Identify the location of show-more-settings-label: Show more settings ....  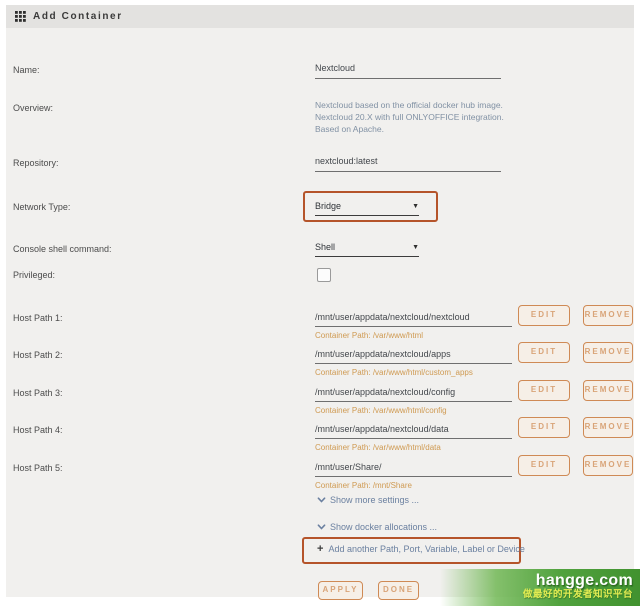
(375, 500).